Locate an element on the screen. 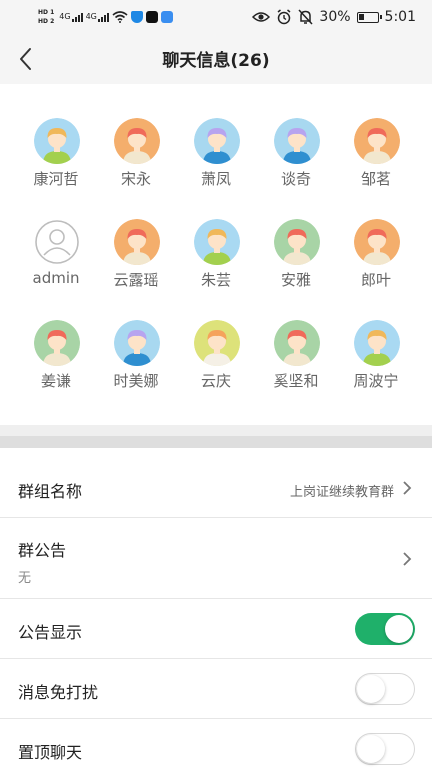 This screenshot has width=432, height=768. wifi-icon is located at coordinates (120, 17).